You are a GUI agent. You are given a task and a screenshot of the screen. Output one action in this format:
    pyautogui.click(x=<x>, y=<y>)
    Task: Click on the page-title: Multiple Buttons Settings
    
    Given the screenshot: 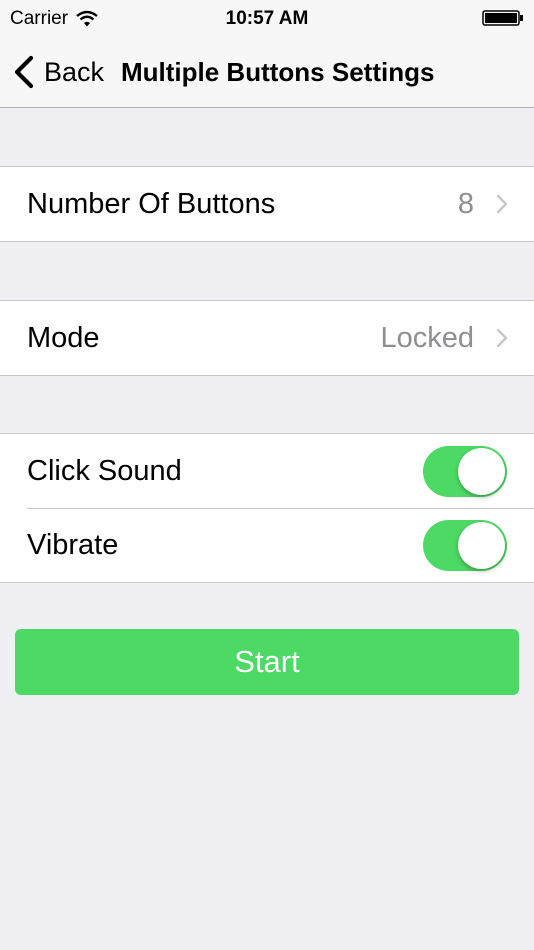 What is the action you would take?
    pyautogui.click(x=278, y=72)
    